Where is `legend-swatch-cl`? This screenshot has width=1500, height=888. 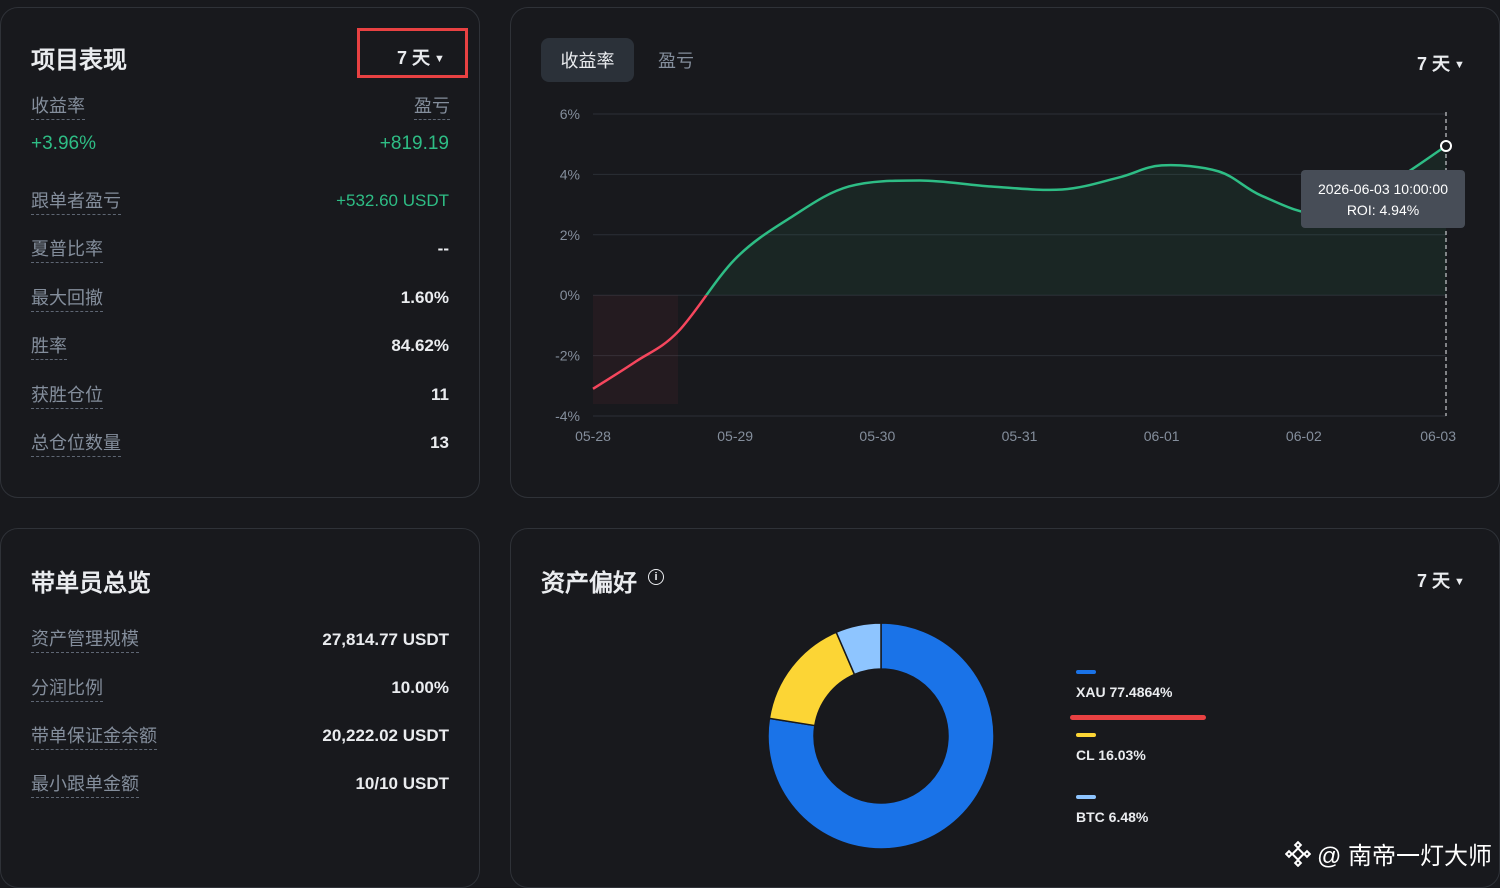
legend-swatch-cl is located at coordinates (1086, 735).